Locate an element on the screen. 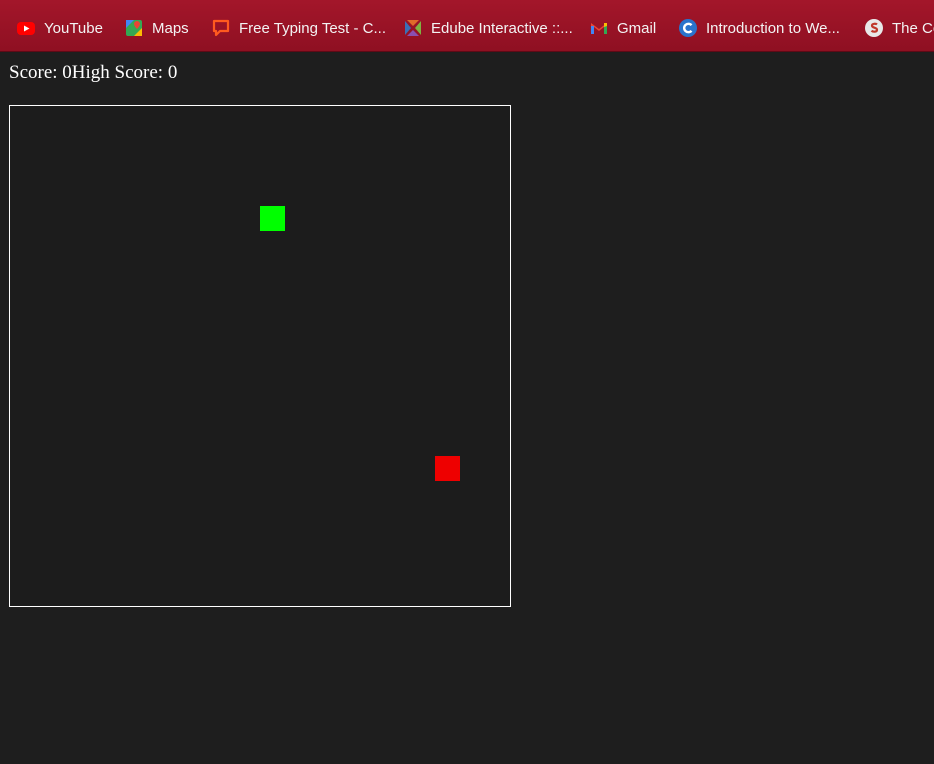  high-score-text: High Score: 0 is located at coordinates (124, 72).